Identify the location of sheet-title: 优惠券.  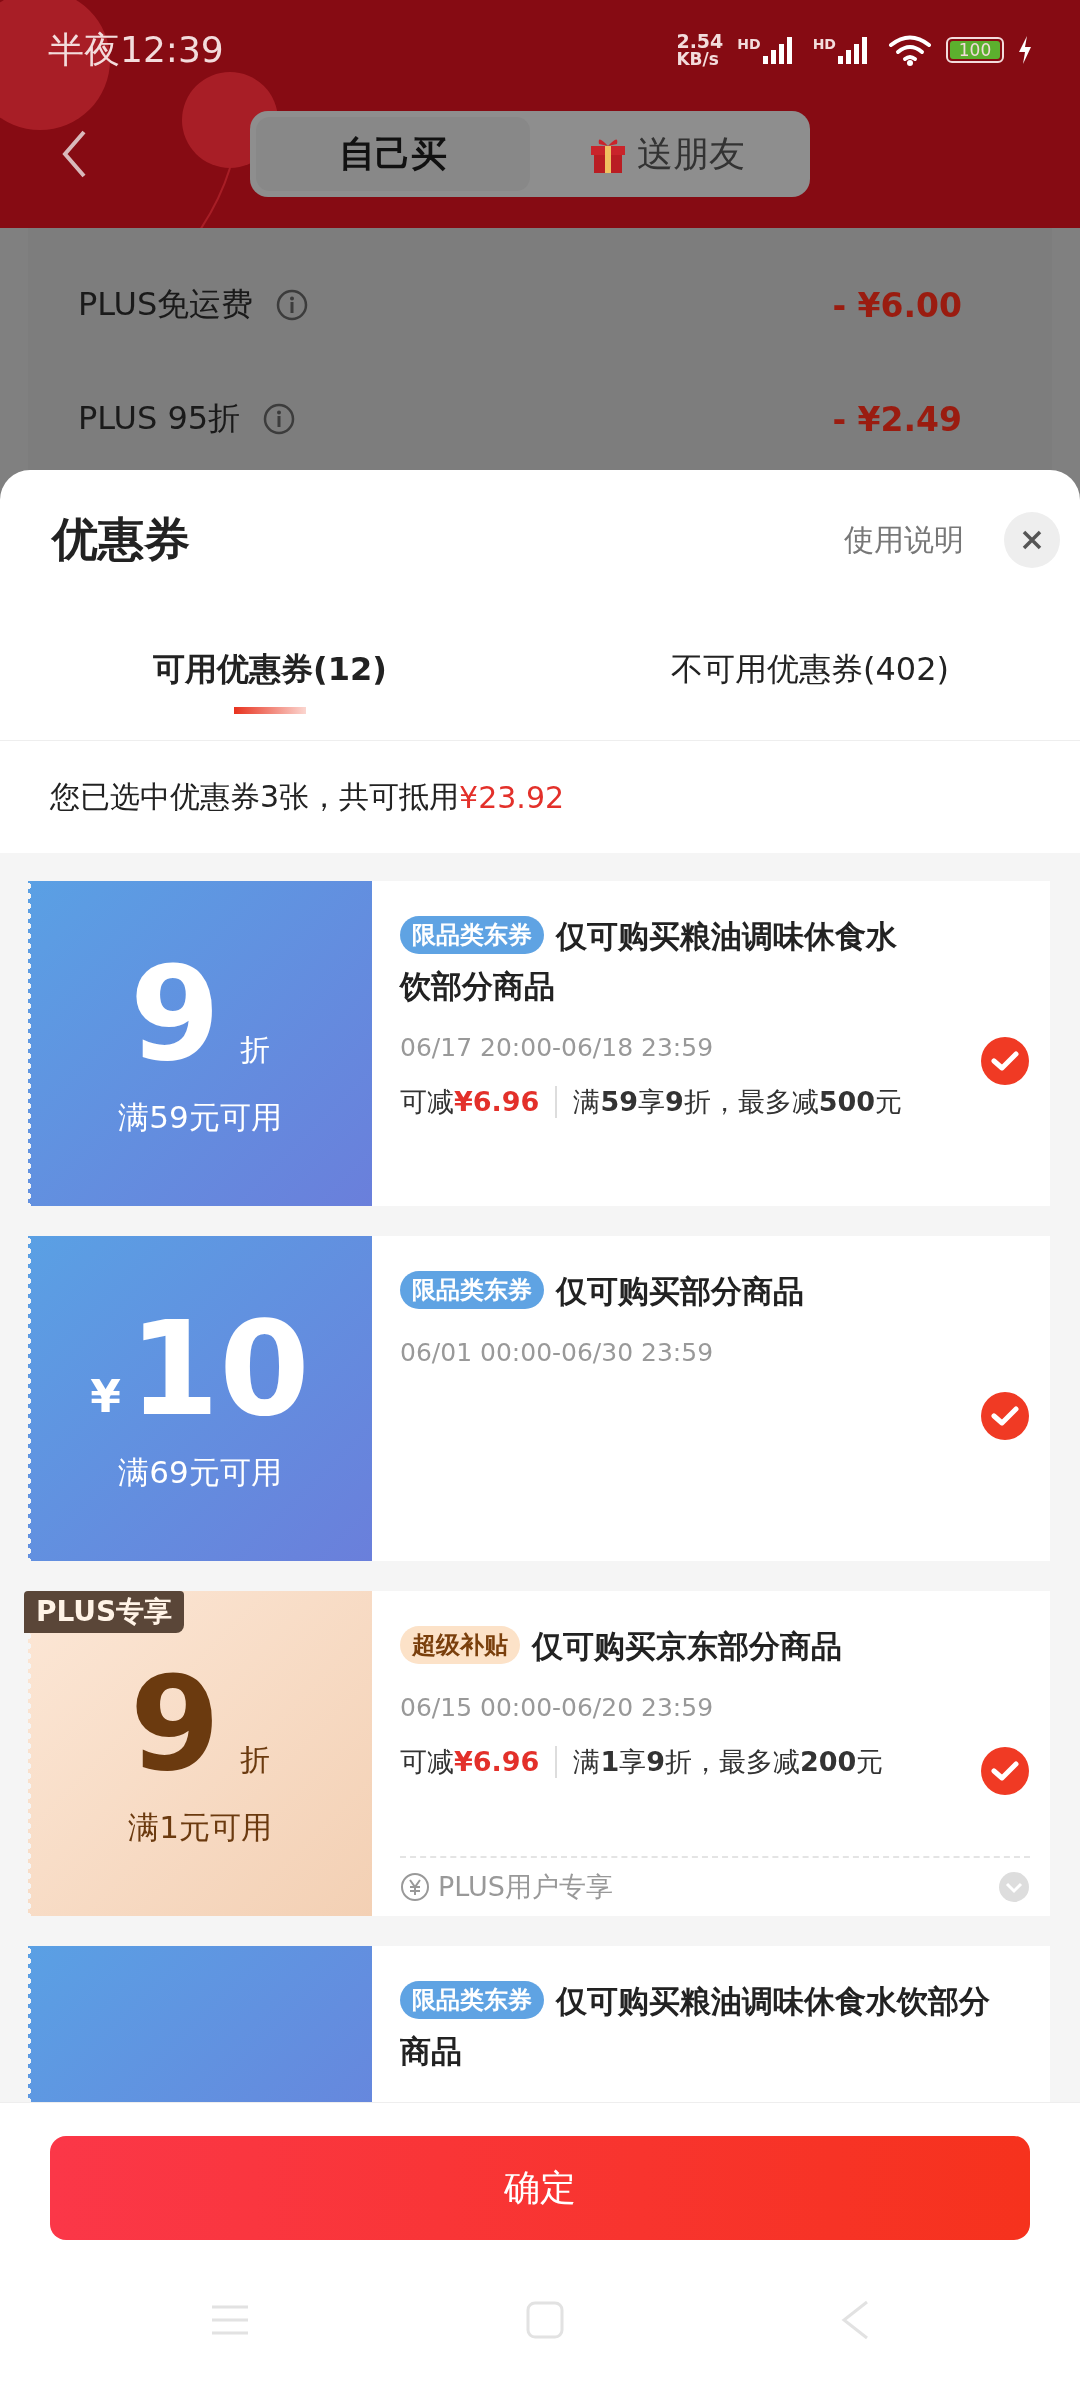
(121, 539).